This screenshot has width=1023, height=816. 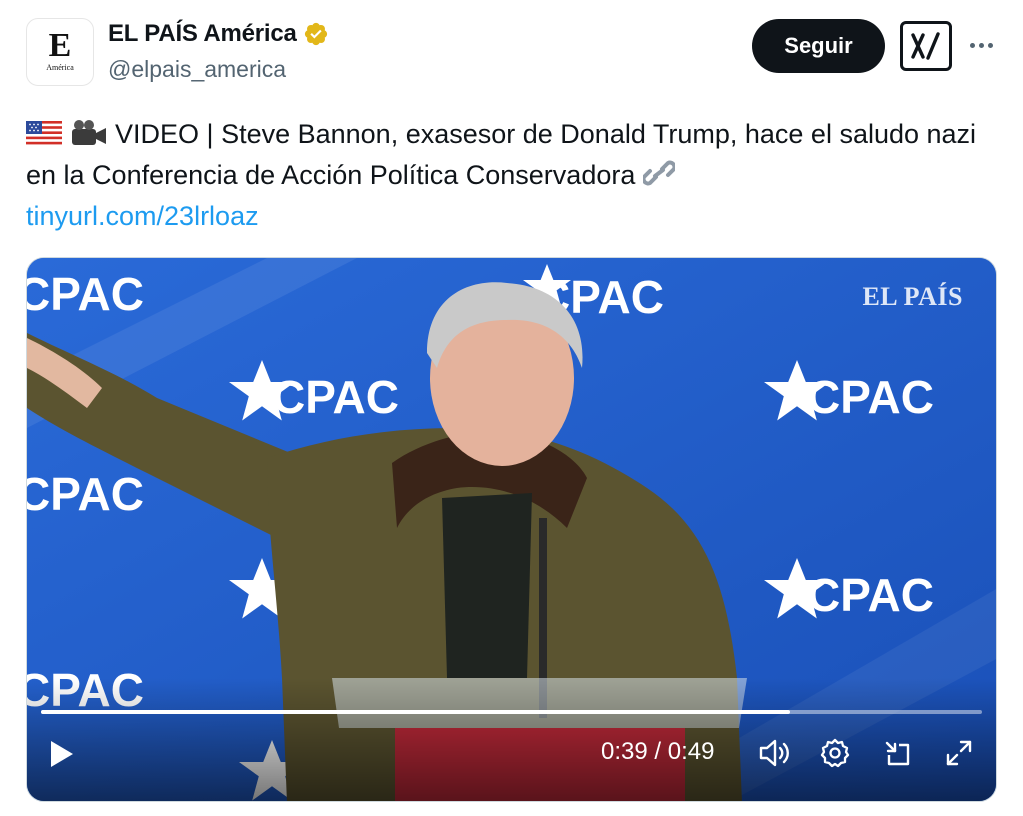 I want to click on picture-in-picture-button, so click(x=897, y=753).